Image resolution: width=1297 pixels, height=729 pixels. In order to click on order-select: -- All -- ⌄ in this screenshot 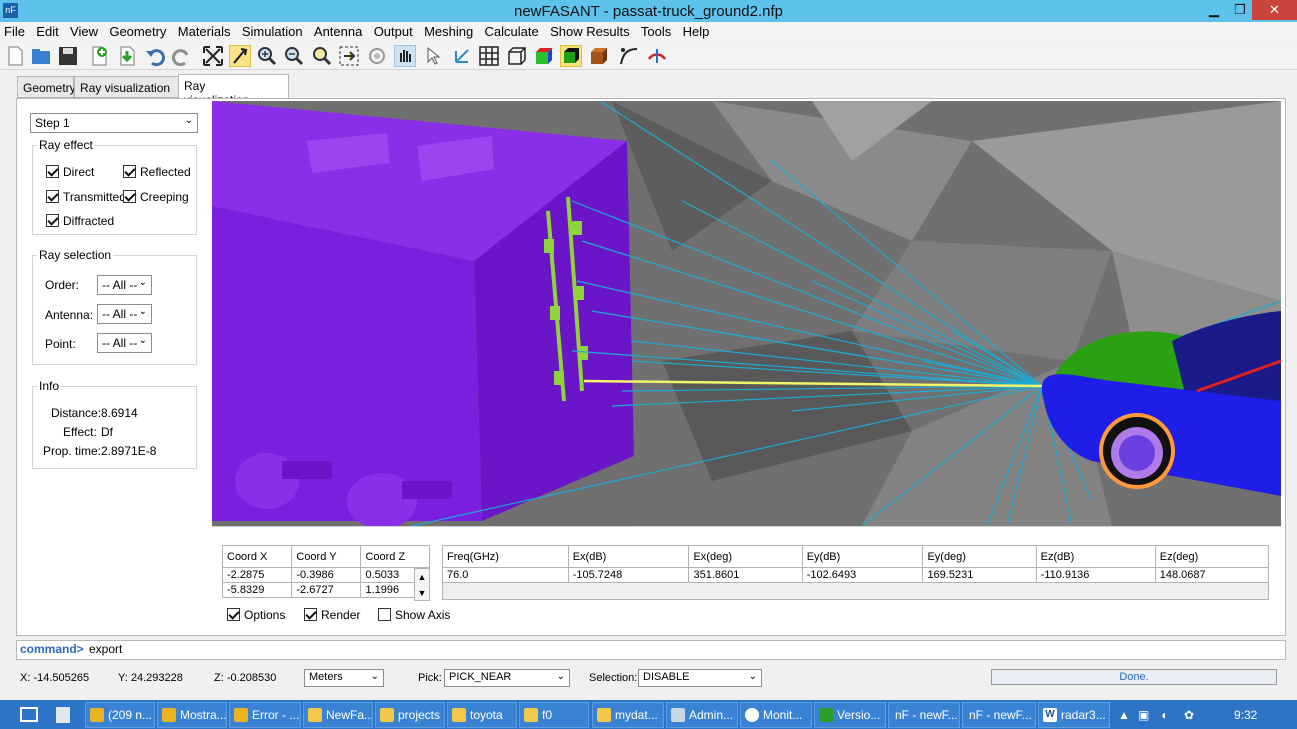, I will do `click(124, 285)`.